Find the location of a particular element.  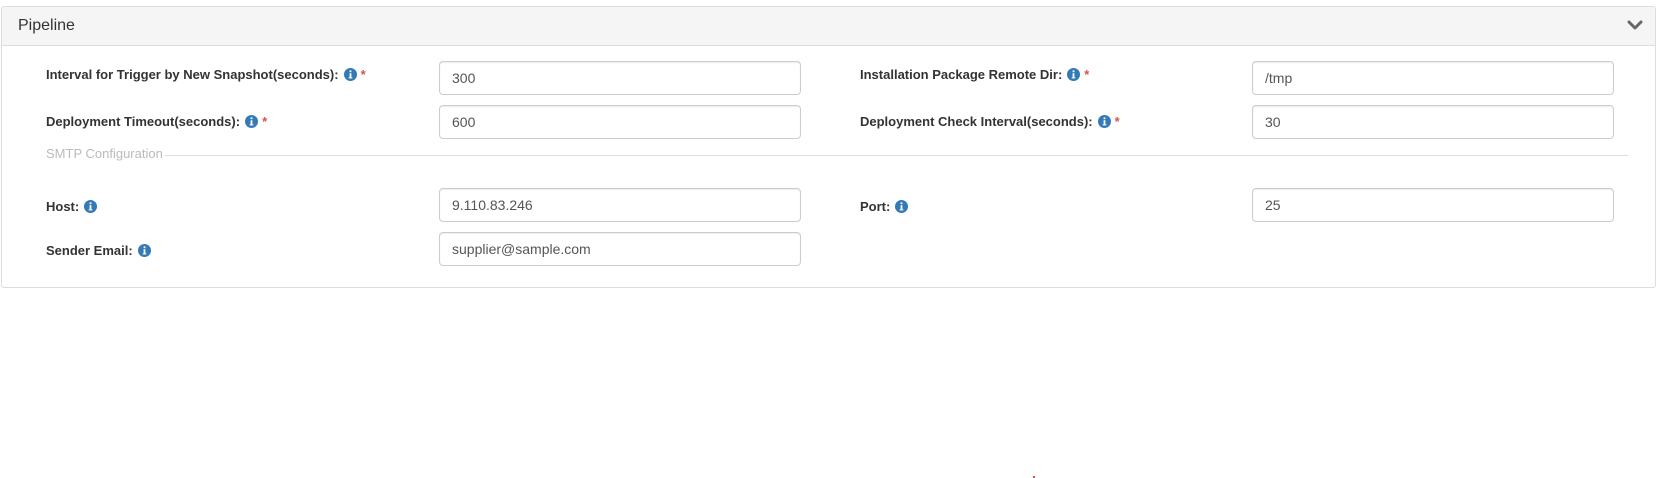

host-label: Host: is located at coordinates (72, 206).